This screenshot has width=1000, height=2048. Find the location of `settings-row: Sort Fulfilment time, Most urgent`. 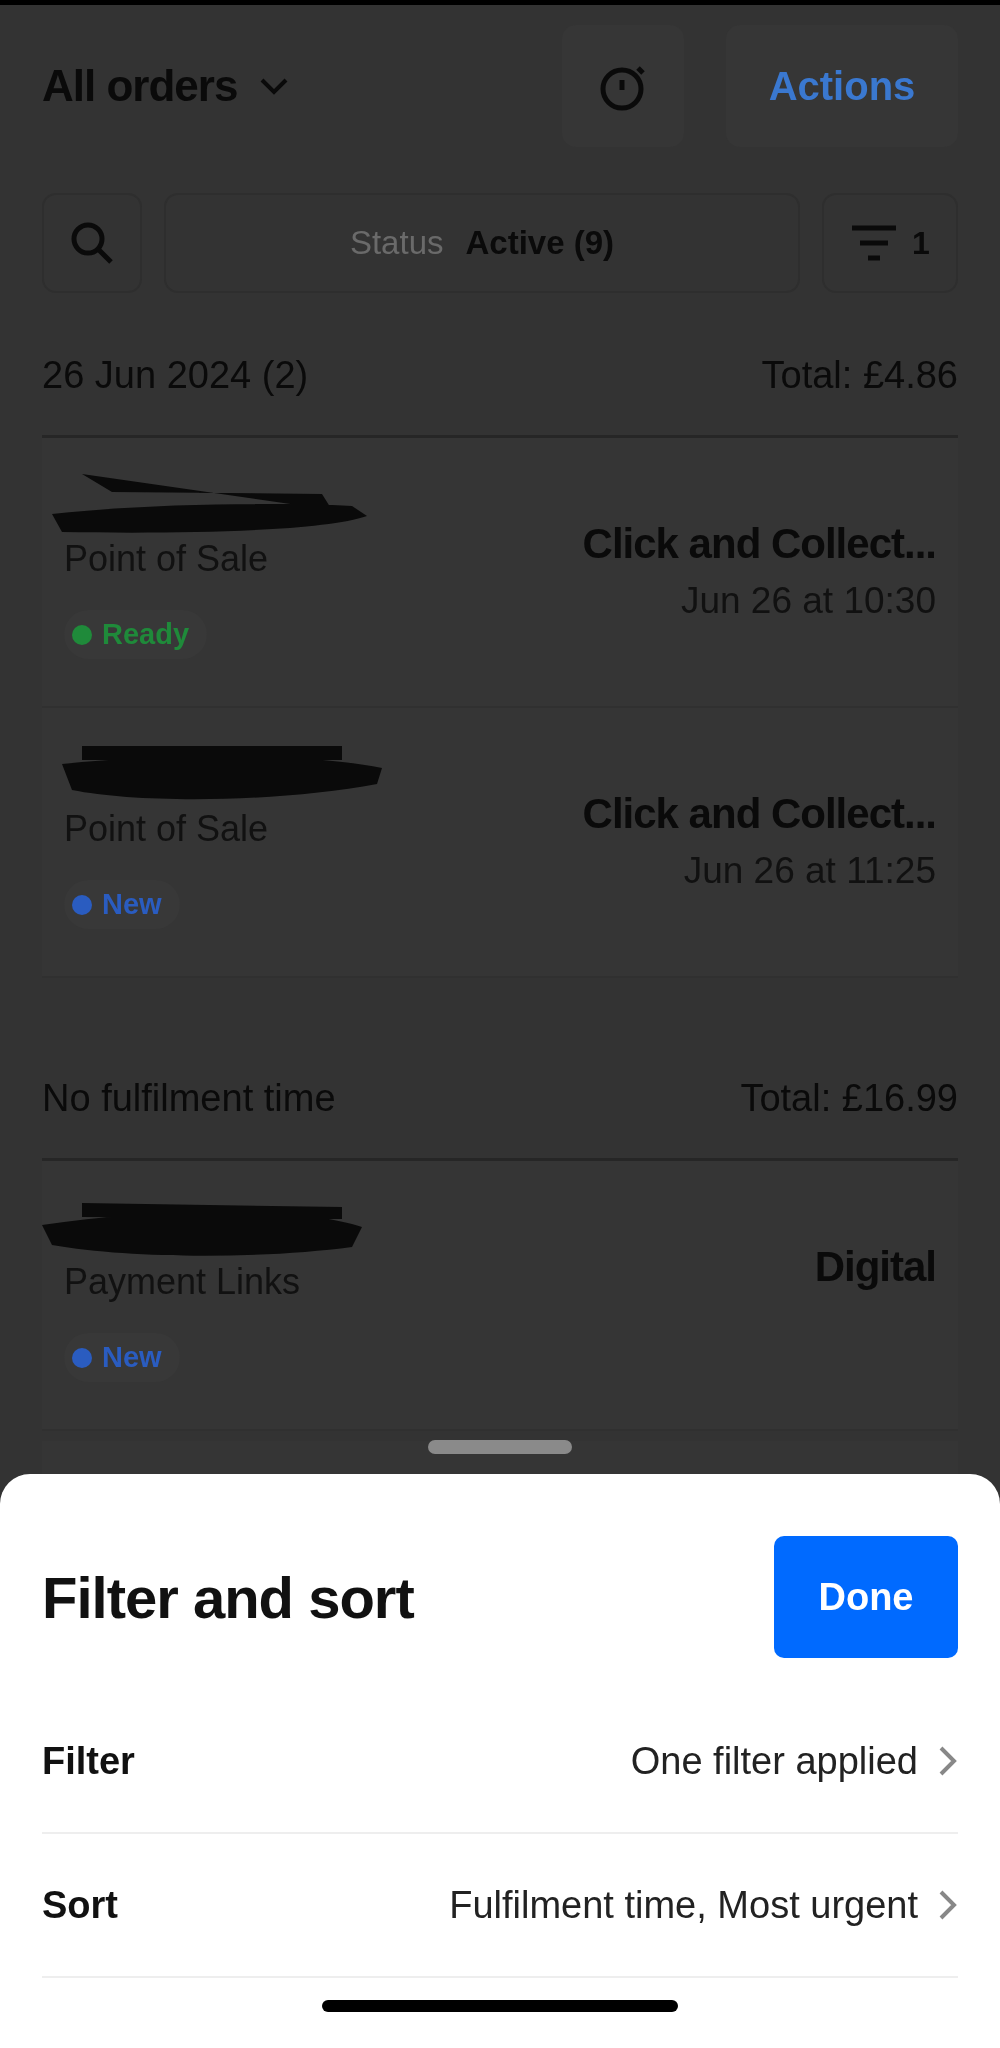

settings-row: Sort Fulfilment time, Most urgent is located at coordinates (500, 1906).